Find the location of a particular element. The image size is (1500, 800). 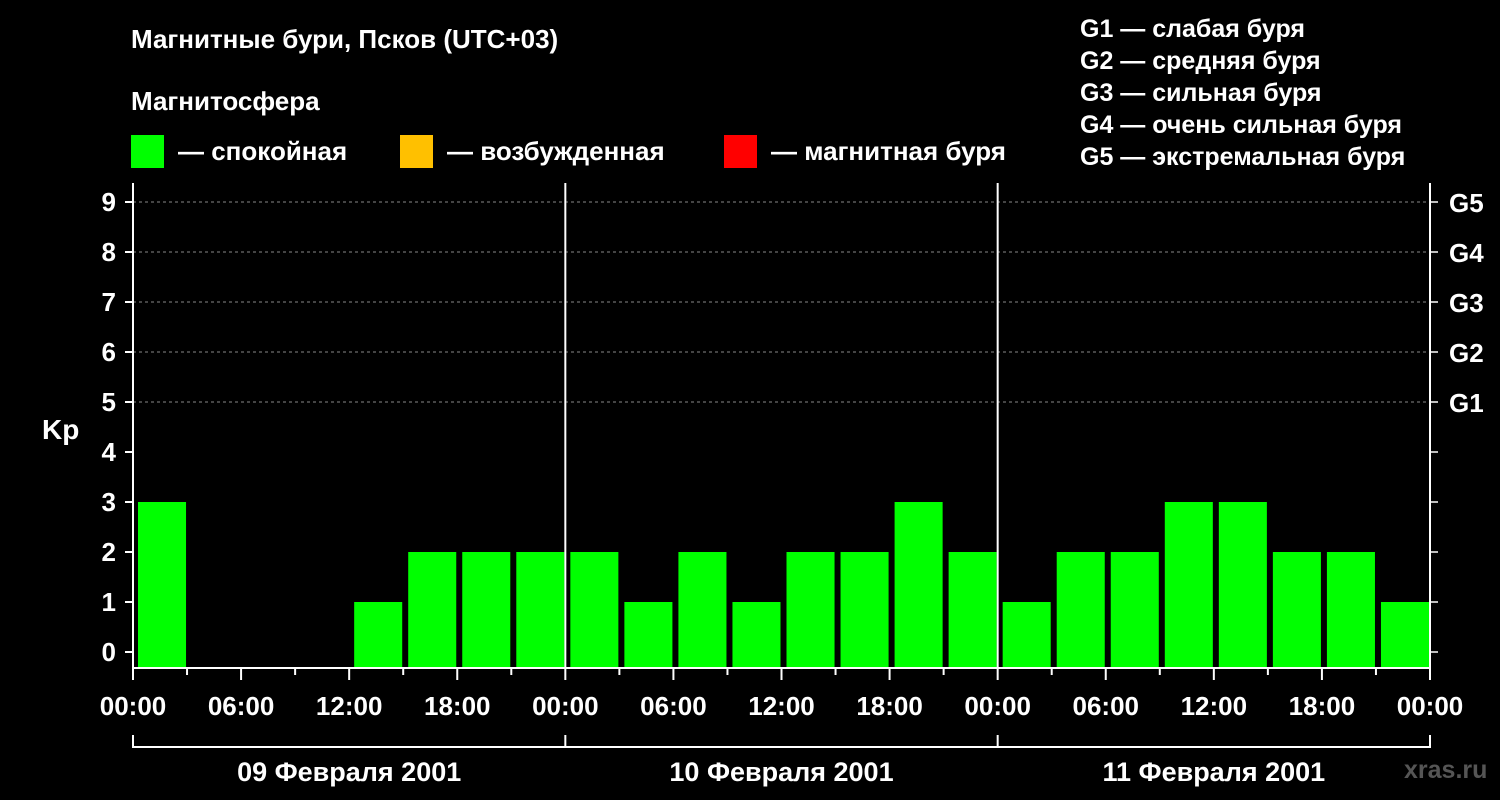

g-level-label: G2 is located at coordinates (1466, 353).